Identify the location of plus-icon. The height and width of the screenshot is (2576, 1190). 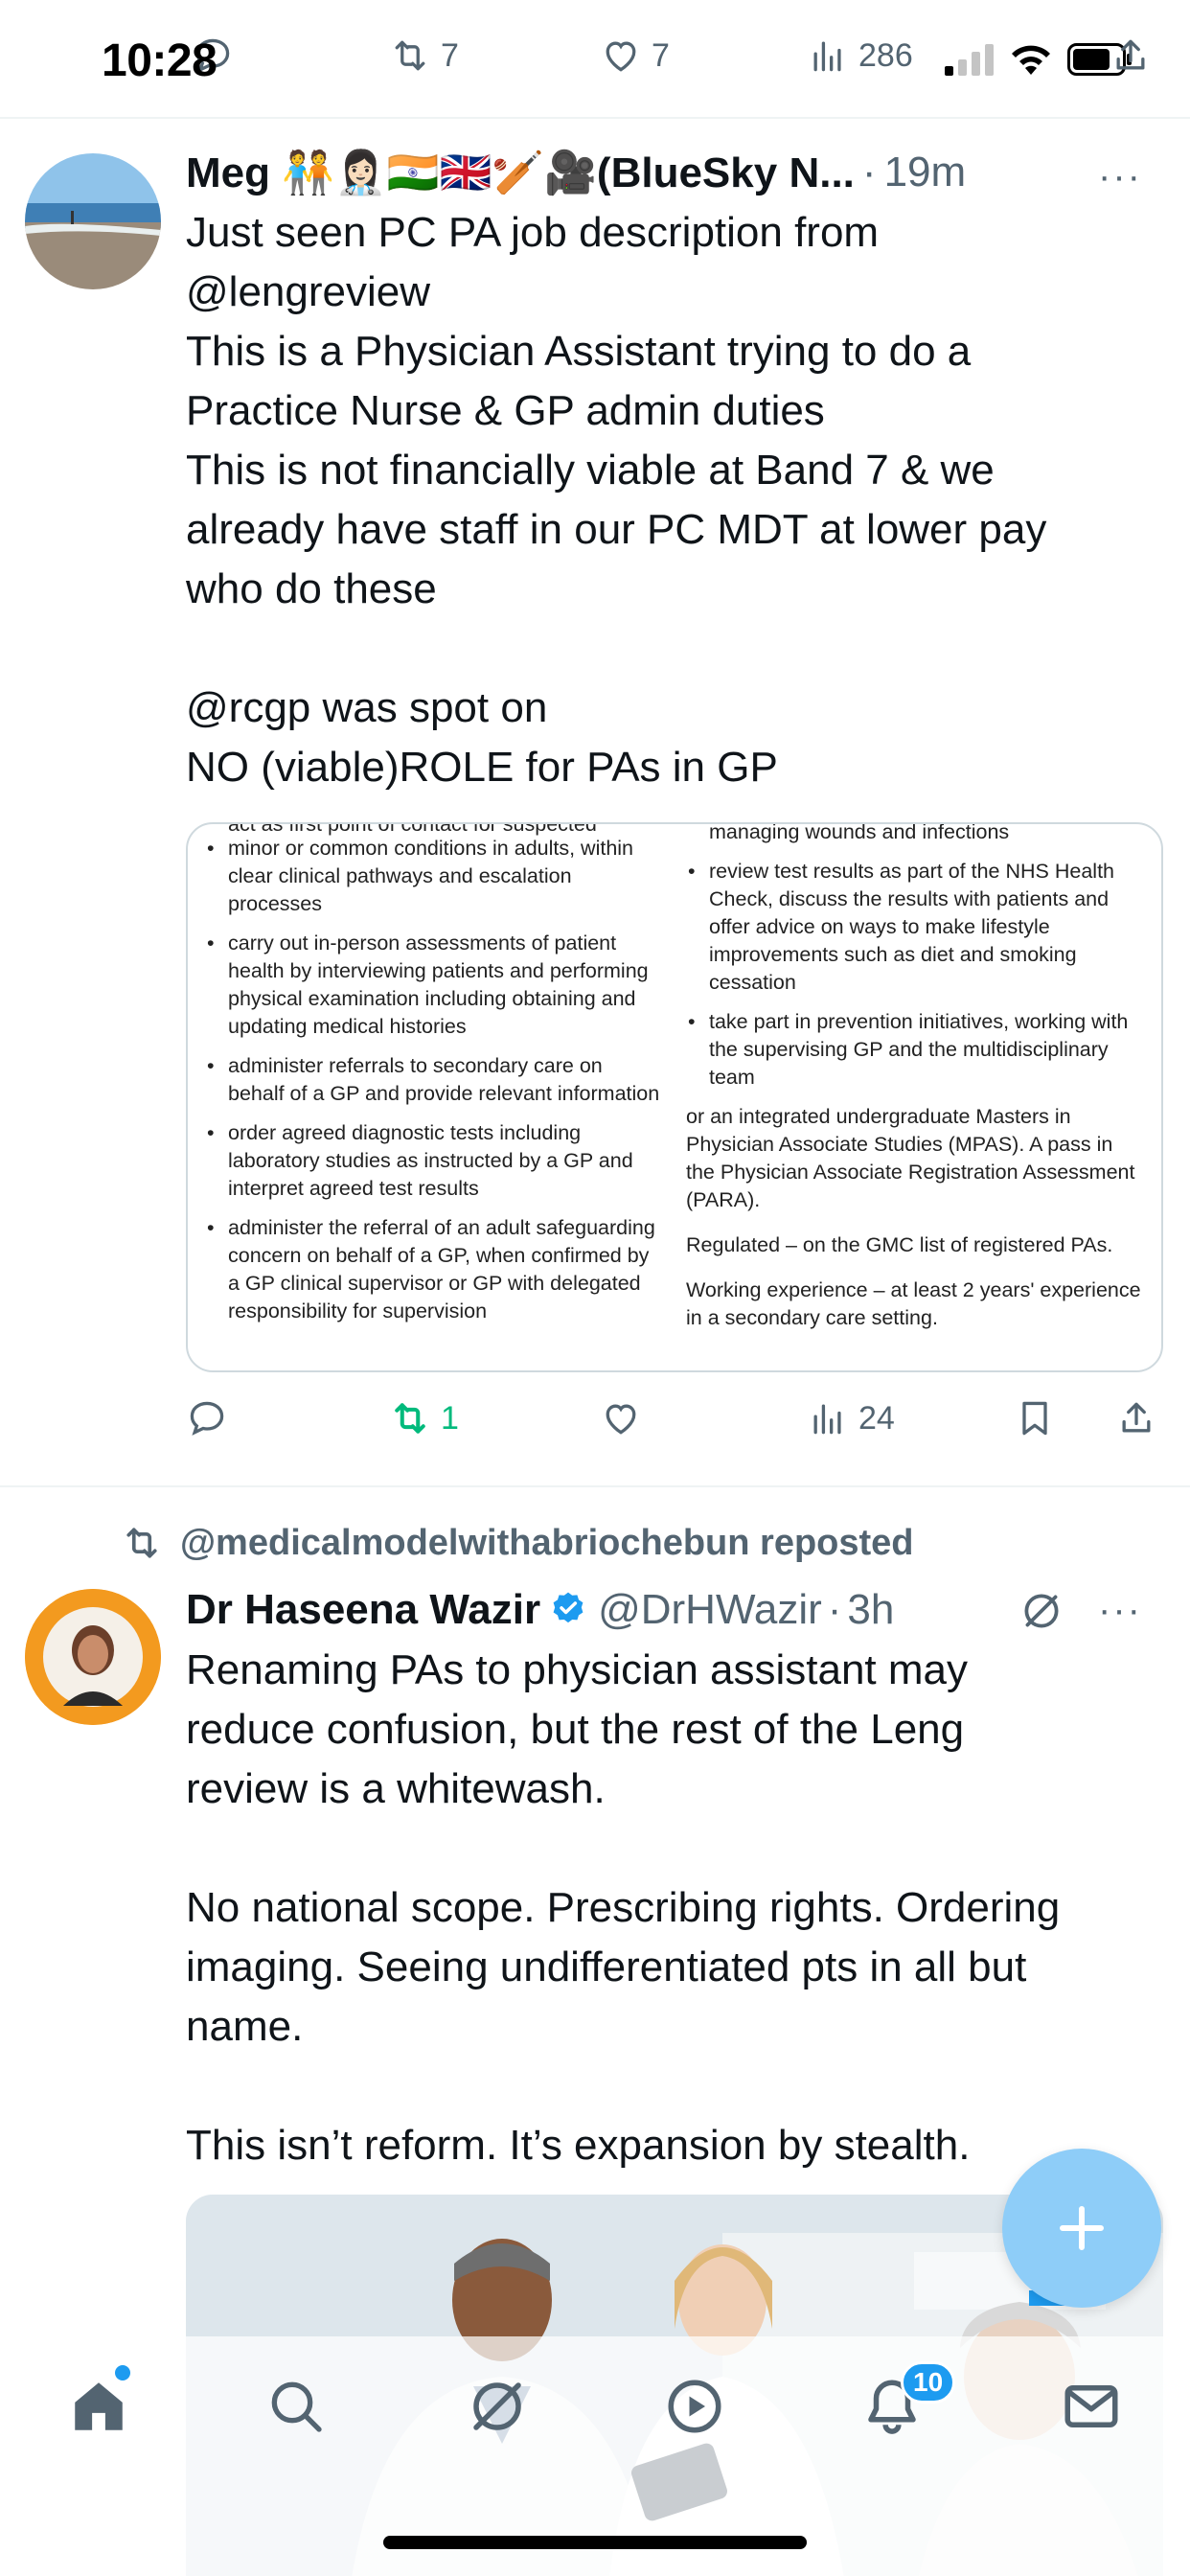
(1082, 2228).